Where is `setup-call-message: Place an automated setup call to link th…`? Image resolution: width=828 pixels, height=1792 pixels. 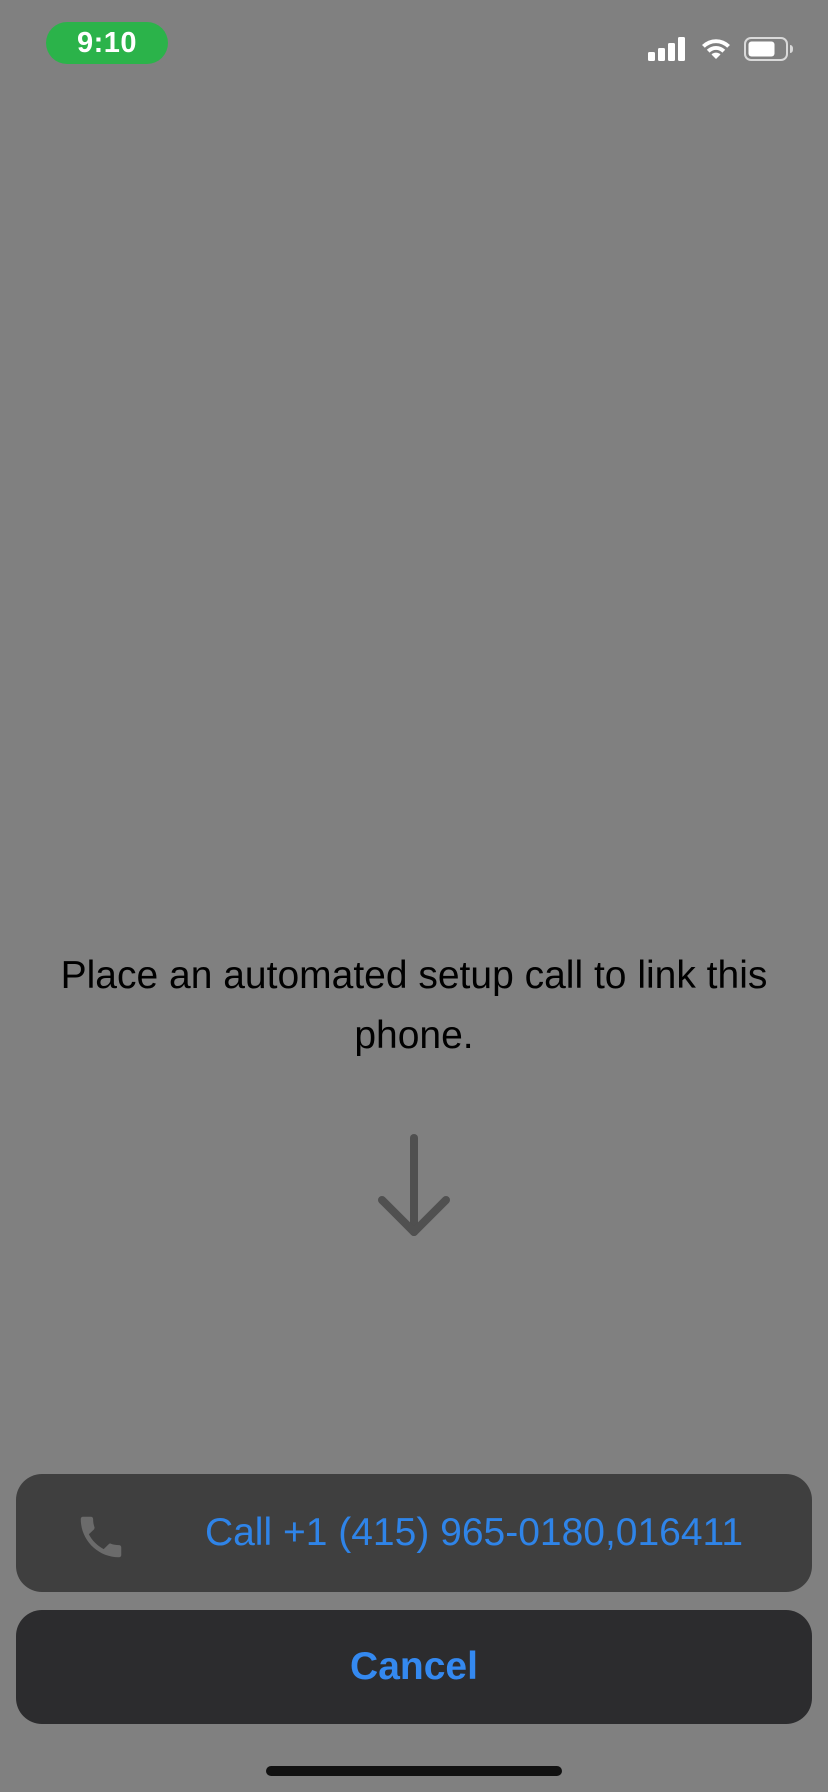
setup-call-message: Place an automated setup call to link th… is located at coordinates (414, 1005).